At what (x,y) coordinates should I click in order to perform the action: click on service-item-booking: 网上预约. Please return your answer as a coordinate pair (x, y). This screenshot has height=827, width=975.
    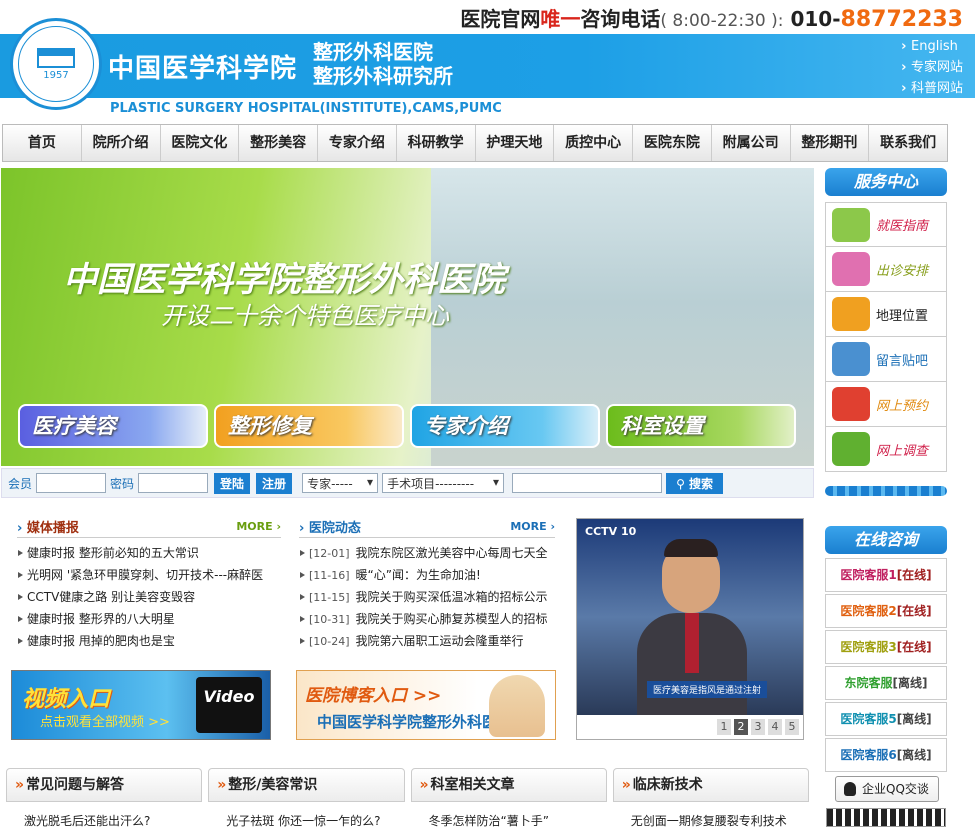
    Looking at the image, I should click on (886, 404).